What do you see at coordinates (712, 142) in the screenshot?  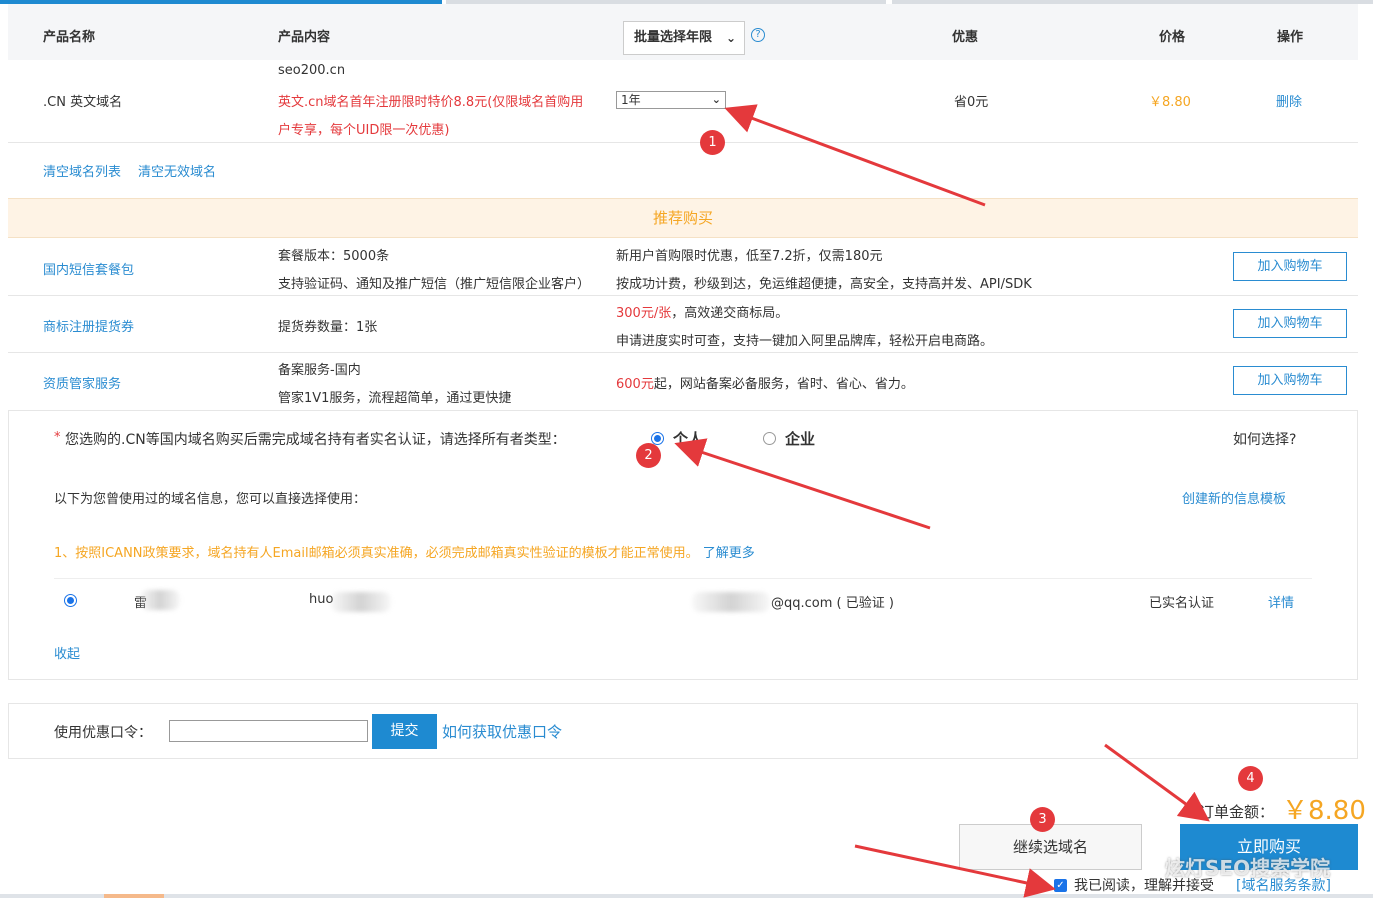 I see `annotation-marker-1: 1` at bounding box center [712, 142].